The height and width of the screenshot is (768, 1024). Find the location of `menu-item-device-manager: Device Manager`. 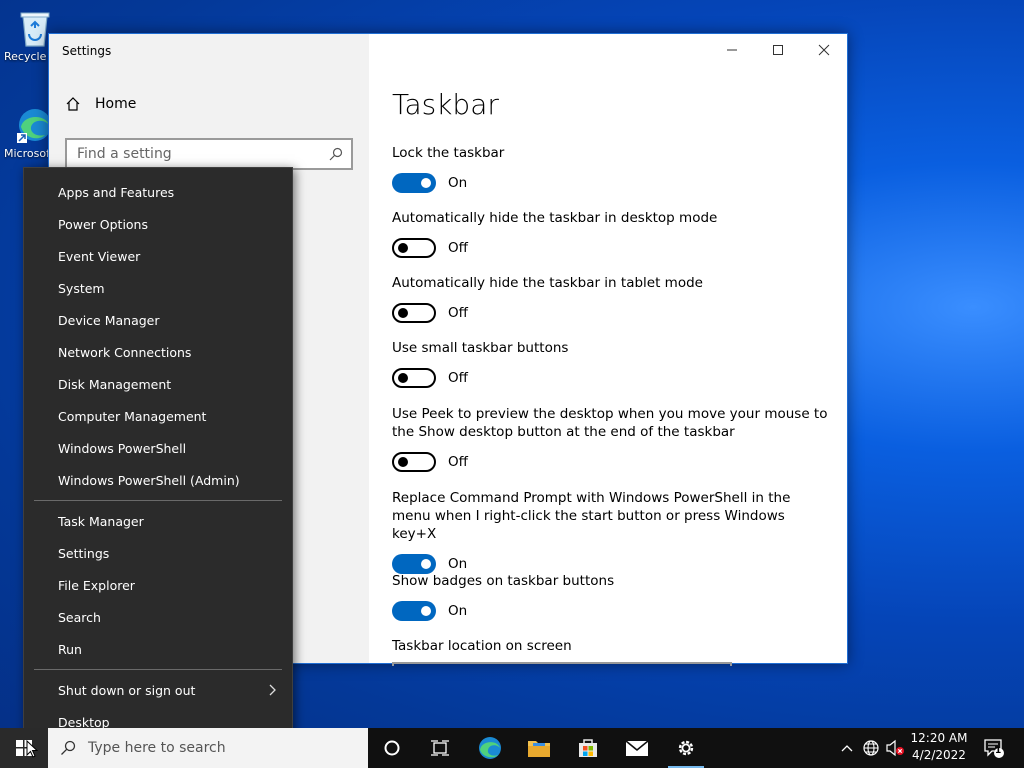

menu-item-device-manager: Device Manager is located at coordinates (158, 320).